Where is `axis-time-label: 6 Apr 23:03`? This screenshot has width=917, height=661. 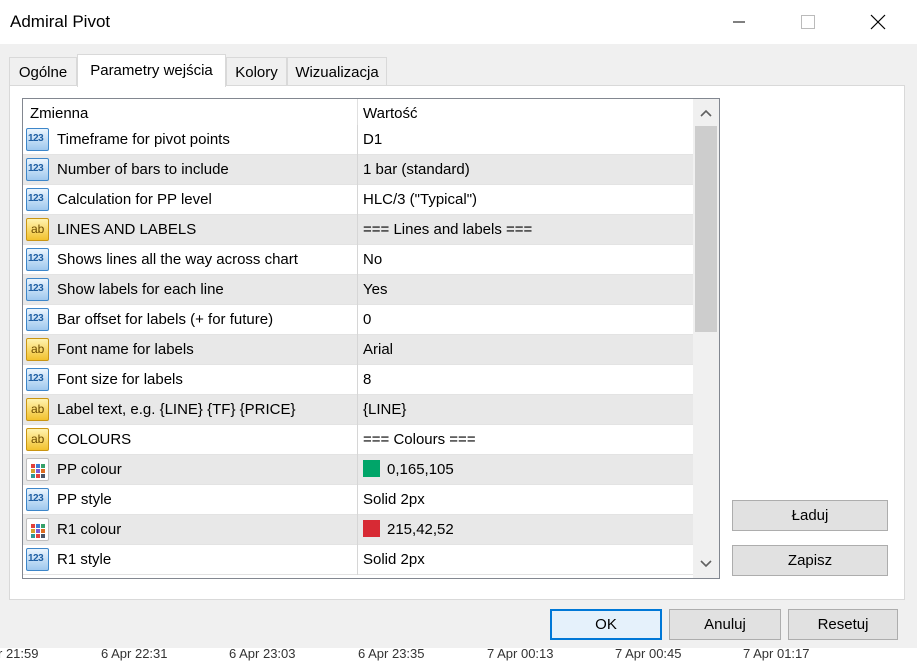 axis-time-label: 6 Apr 23:03 is located at coordinates (262, 654).